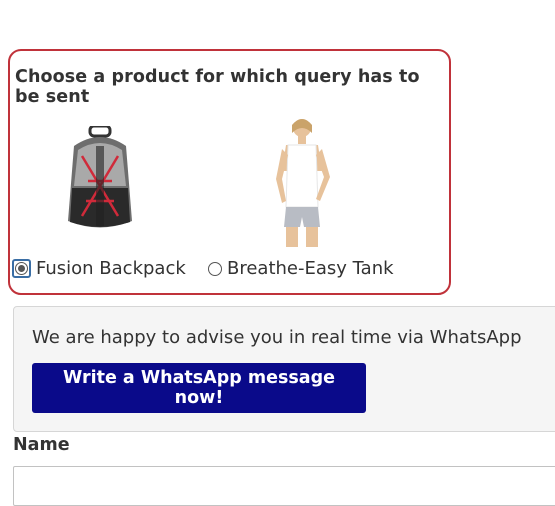 This screenshot has height=506, width=555. I want to click on fusion-backpack-image, so click(100, 177).